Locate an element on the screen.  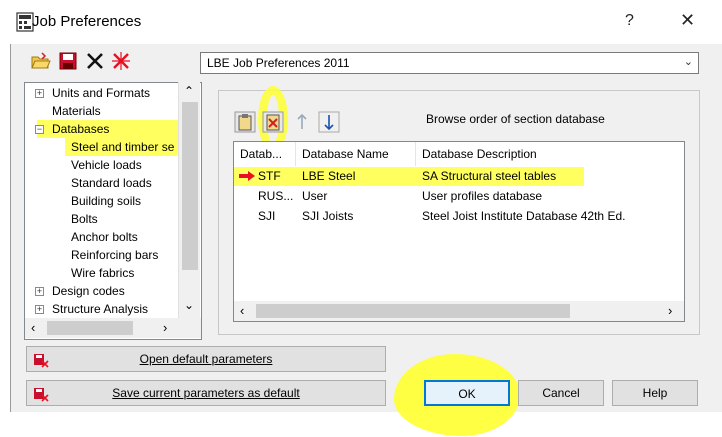
chevron-down-icon: ⌄ is located at coordinates (688, 62).